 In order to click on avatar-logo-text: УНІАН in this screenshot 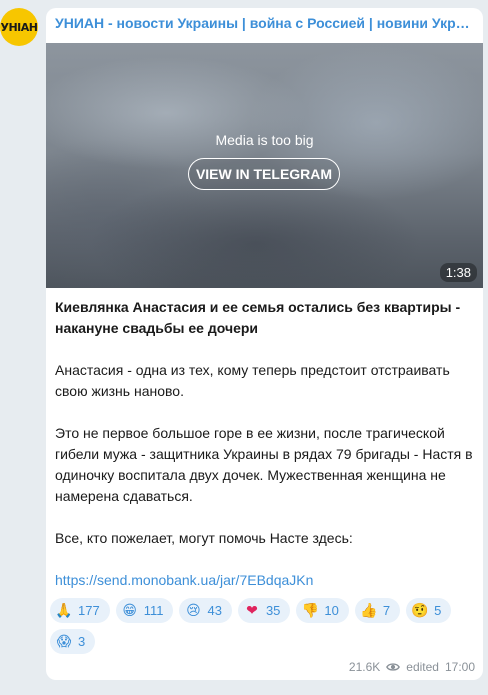, I will do `click(19, 27)`.